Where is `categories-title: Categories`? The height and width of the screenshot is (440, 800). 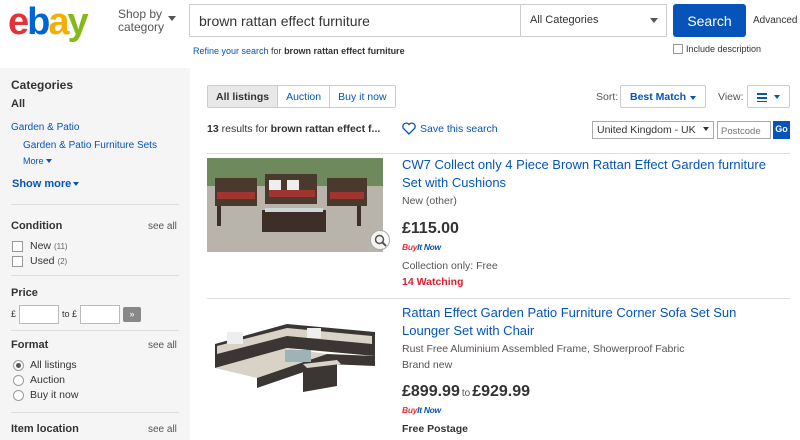
categories-title: Categories is located at coordinates (42, 85).